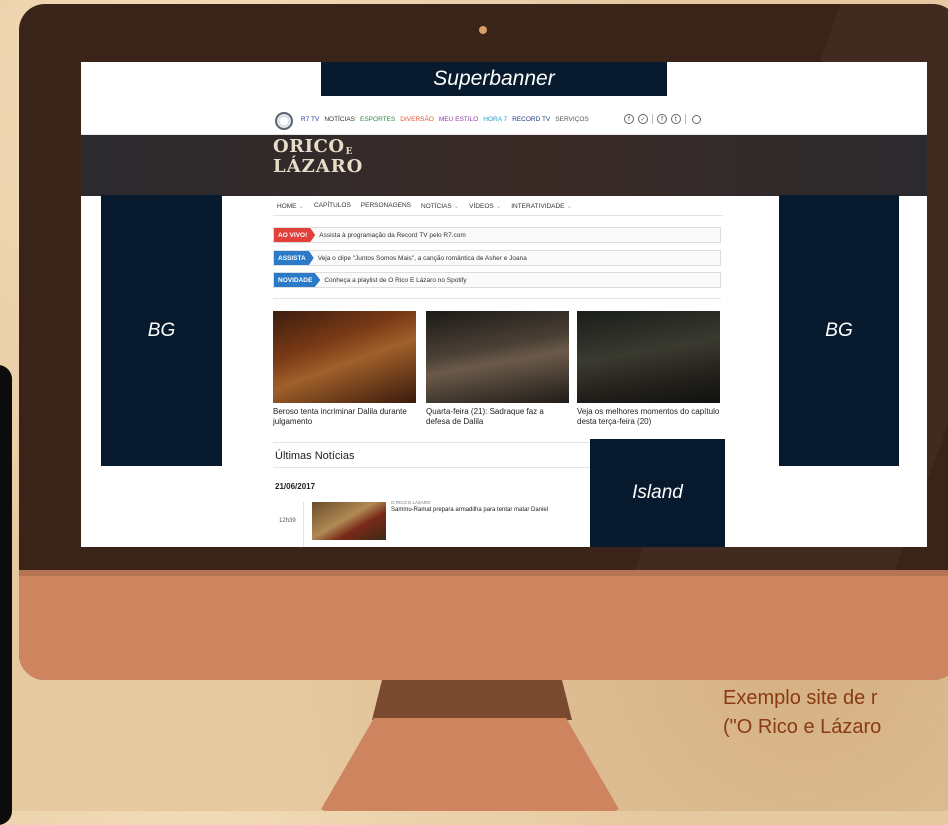 This screenshot has height=825, width=948. What do you see at coordinates (483, 625) in the screenshot?
I see `monitor-chin` at bounding box center [483, 625].